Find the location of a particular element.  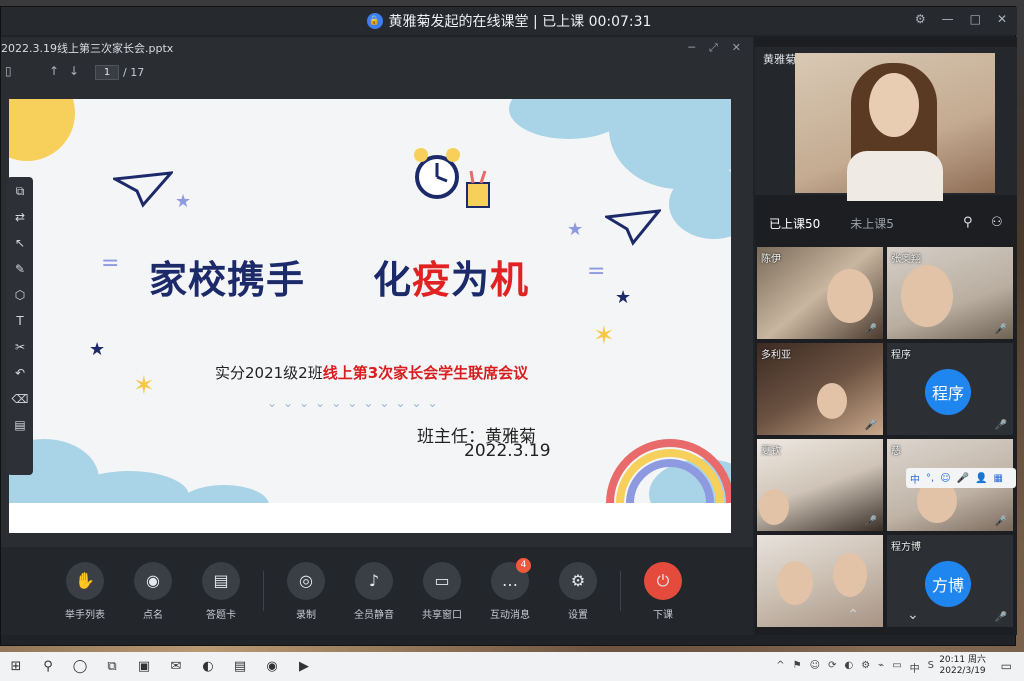

whiteboard-toolbar: ⧉ ⇄ ↖ ✎ ⬡ T ✂ ↶ ⌫ ▤ is located at coordinates (20, 326).